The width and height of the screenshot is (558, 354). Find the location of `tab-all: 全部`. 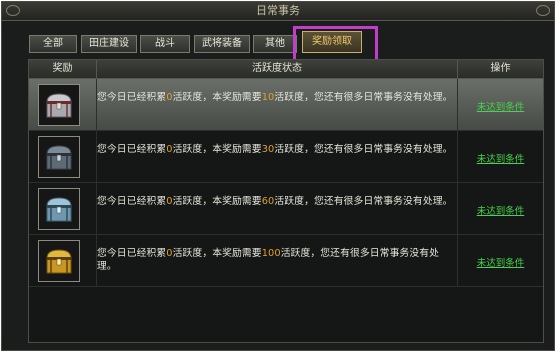

tab-all: 全部 is located at coordinates (53, 44).